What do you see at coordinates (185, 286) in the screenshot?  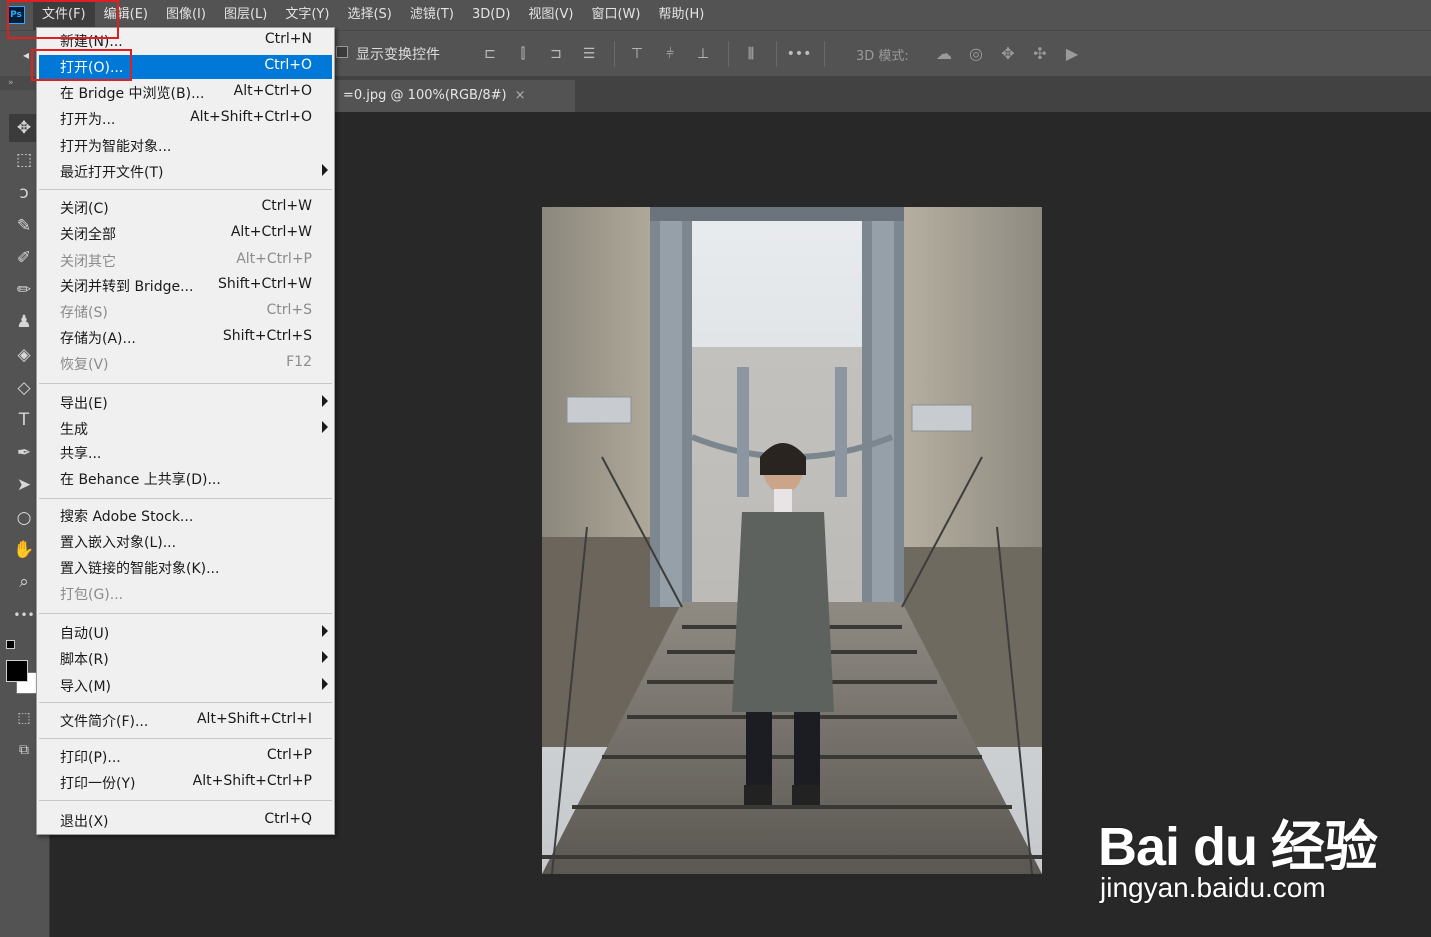 I see `menu-item-close-go-bridge: 关闭并转到 Bridge... Shift+Ctrl+W` at bounding box center [185, 286].